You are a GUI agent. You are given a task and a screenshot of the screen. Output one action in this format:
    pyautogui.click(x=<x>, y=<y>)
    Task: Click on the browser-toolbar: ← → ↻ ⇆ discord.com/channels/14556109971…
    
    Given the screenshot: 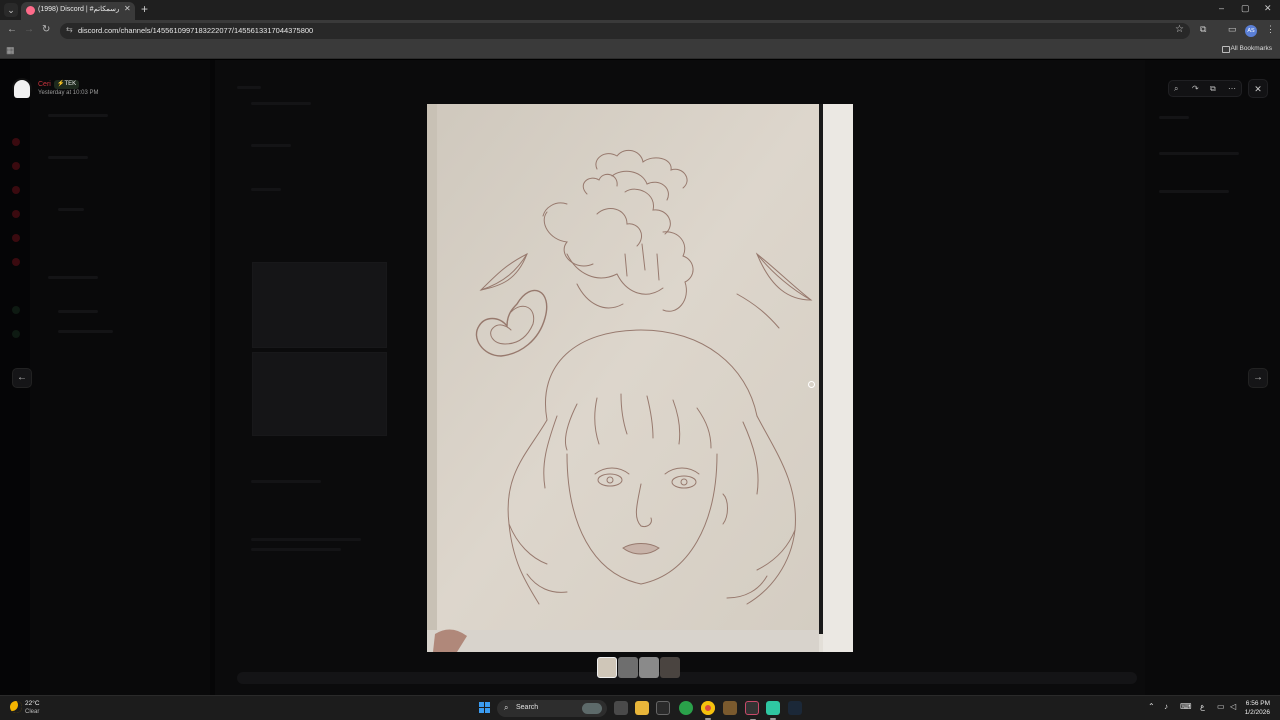 What is the action you would take?
    pyautogui.click(x=640, y=31)
    